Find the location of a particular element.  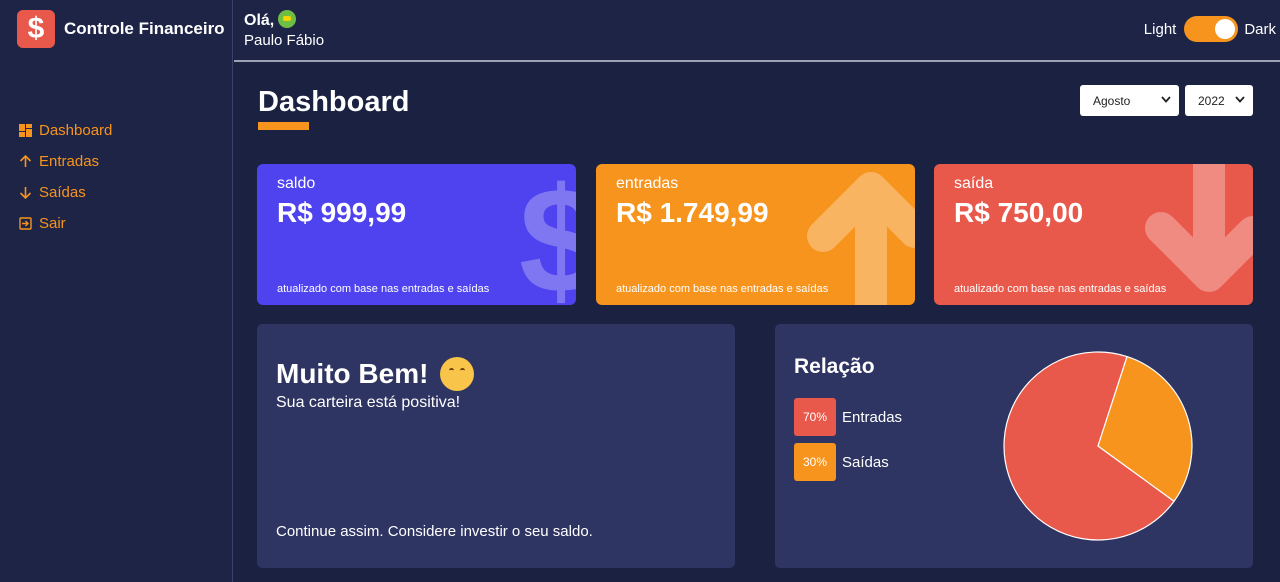

legend-label: Saídas is located at coordinates (865, 462).